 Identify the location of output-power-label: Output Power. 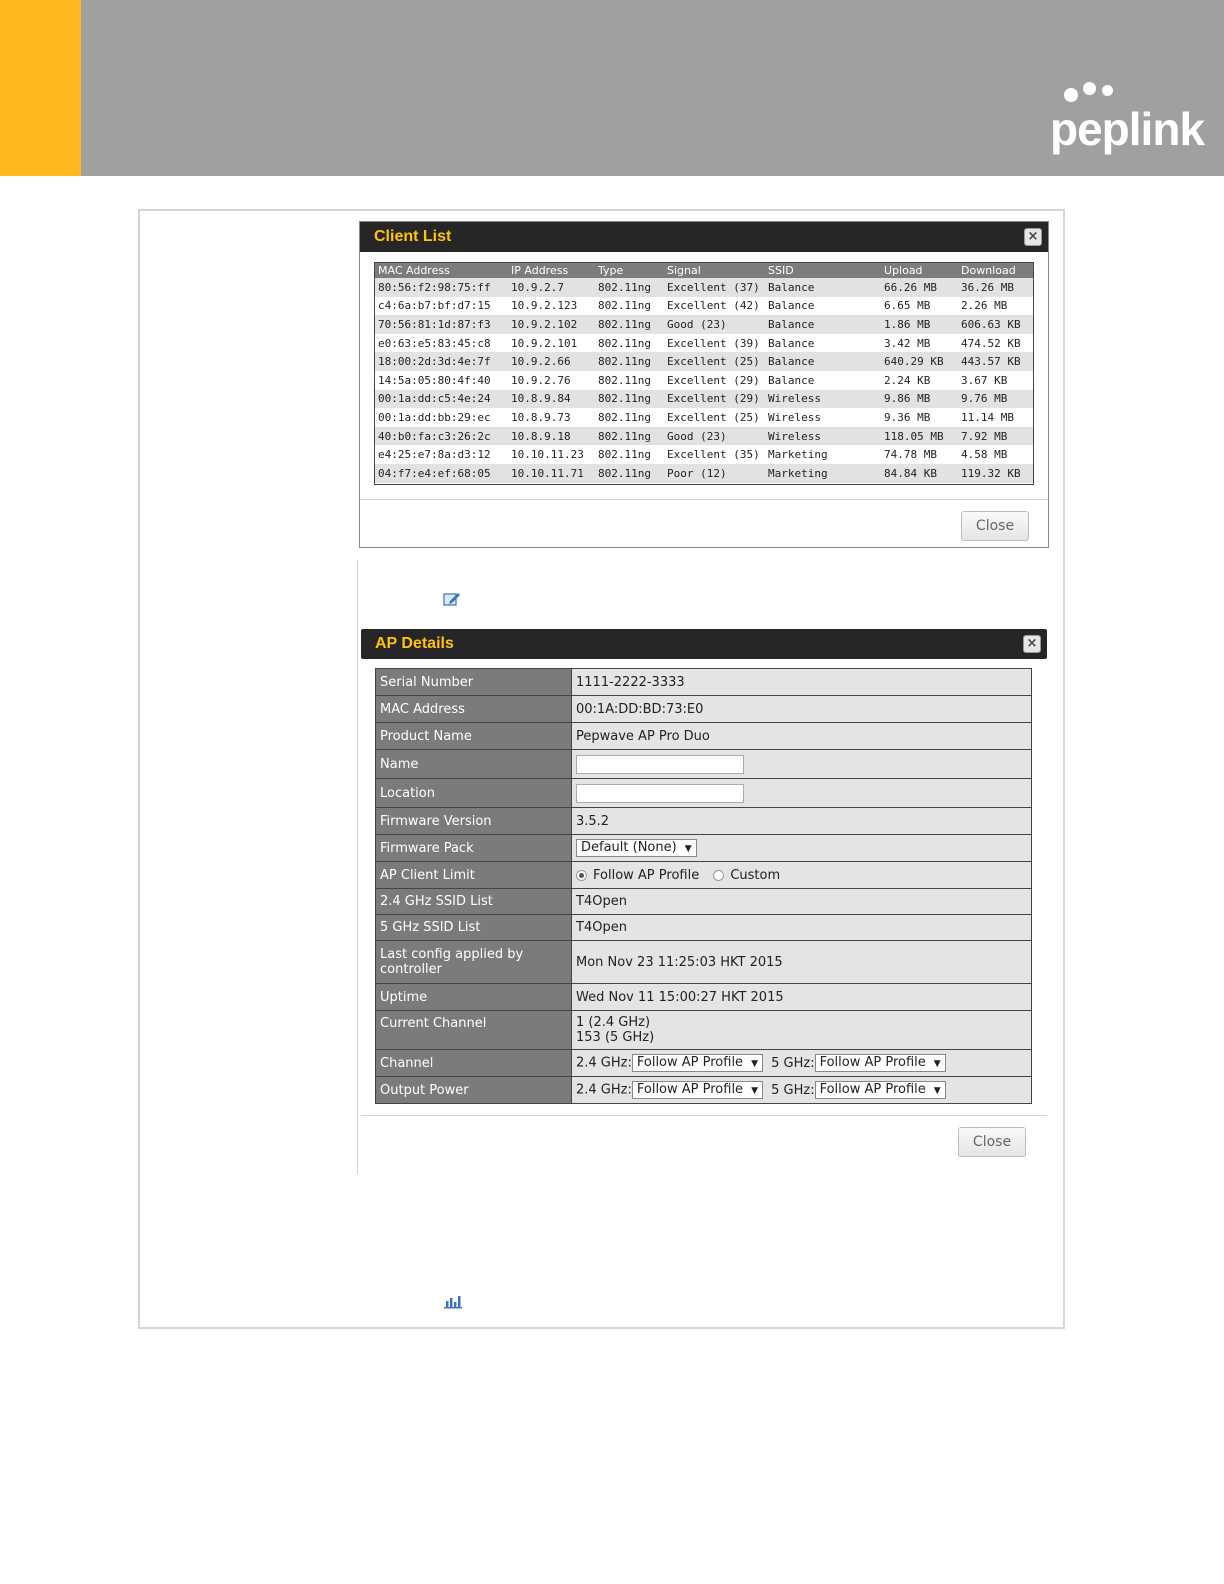
(473, 1090).